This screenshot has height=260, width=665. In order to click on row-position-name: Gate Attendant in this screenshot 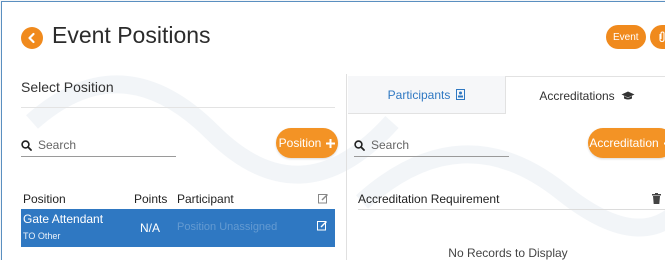, I will do `click(63, 219)`.